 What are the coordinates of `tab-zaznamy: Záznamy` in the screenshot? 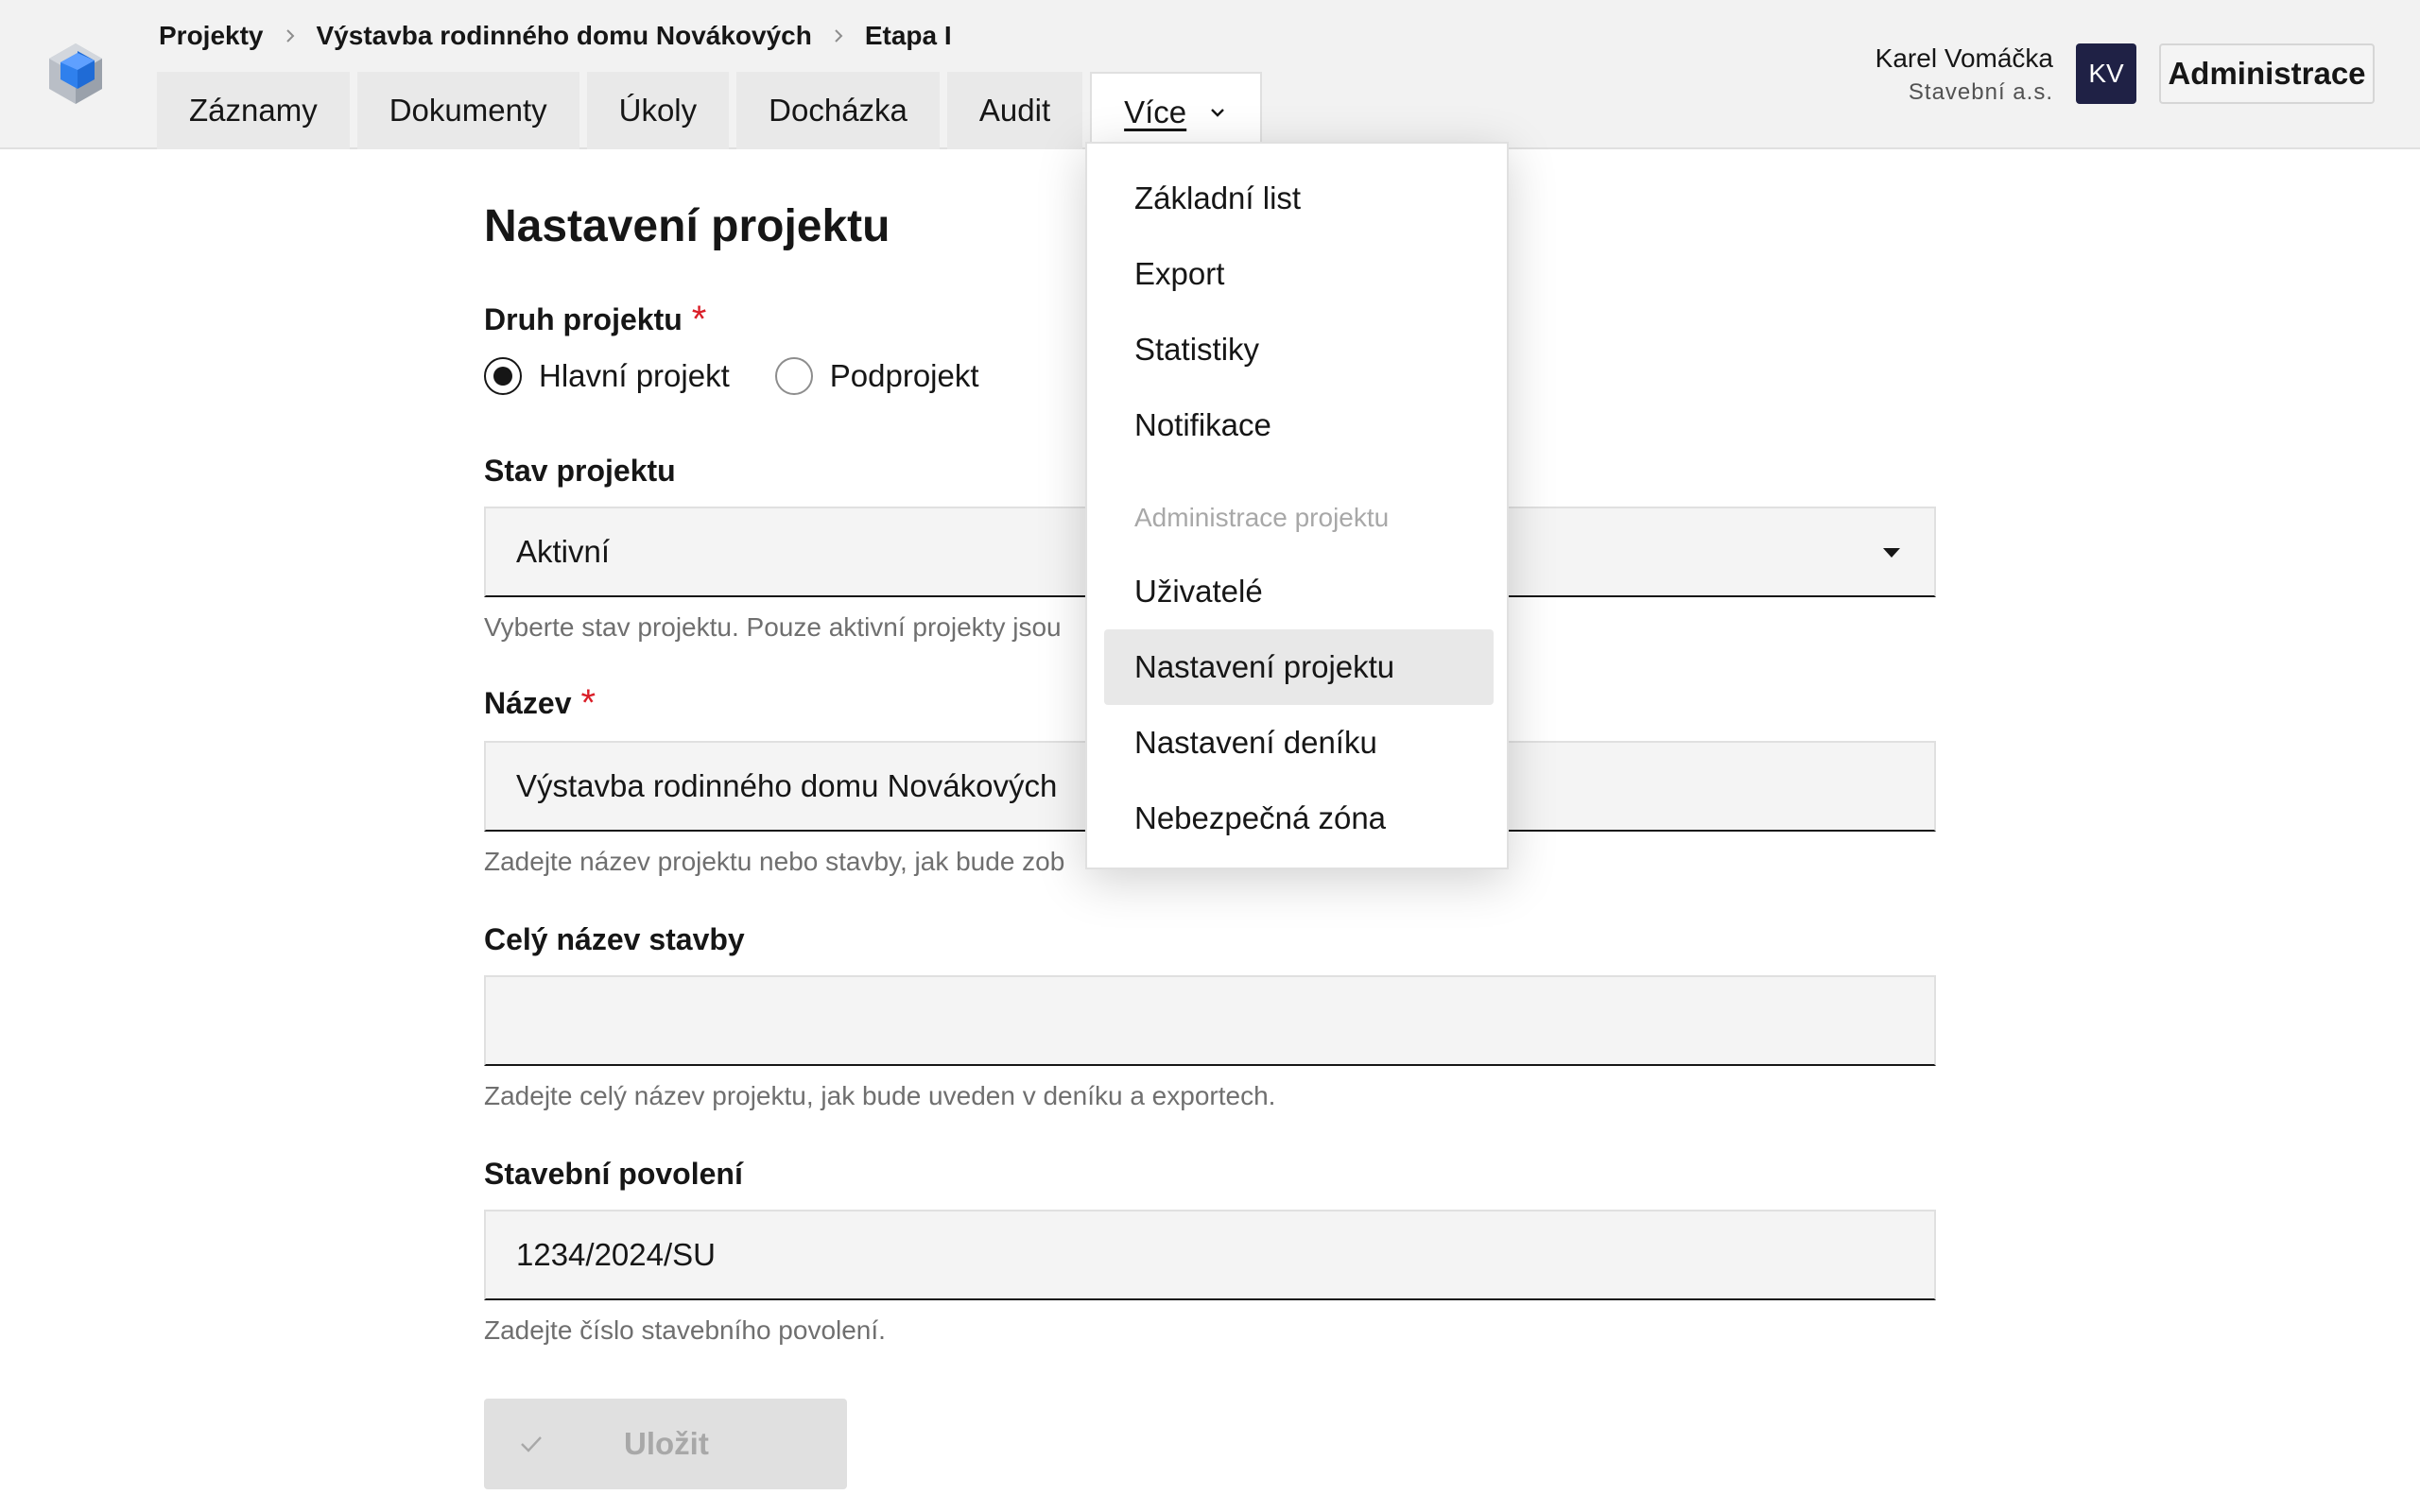 It's located at (254, 110).